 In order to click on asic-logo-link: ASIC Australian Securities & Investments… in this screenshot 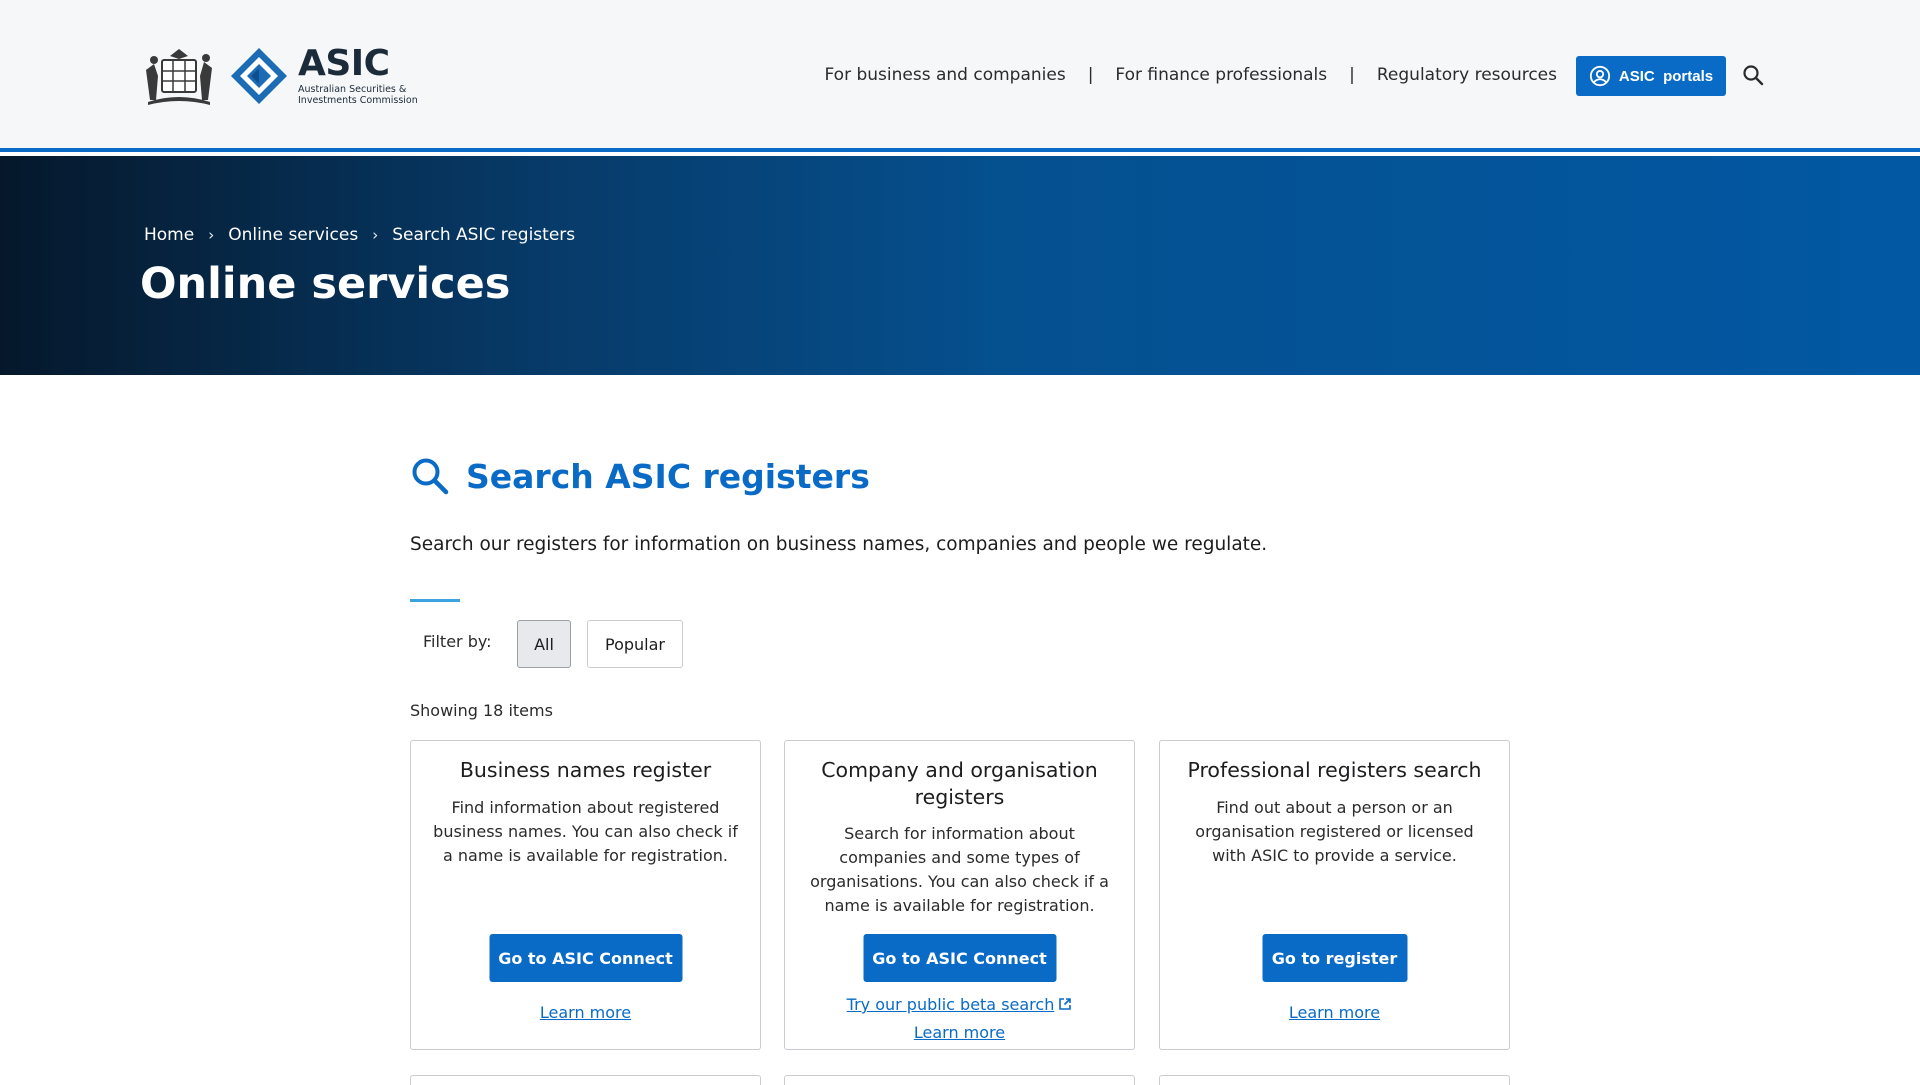, I will do `click(279, 76)`.